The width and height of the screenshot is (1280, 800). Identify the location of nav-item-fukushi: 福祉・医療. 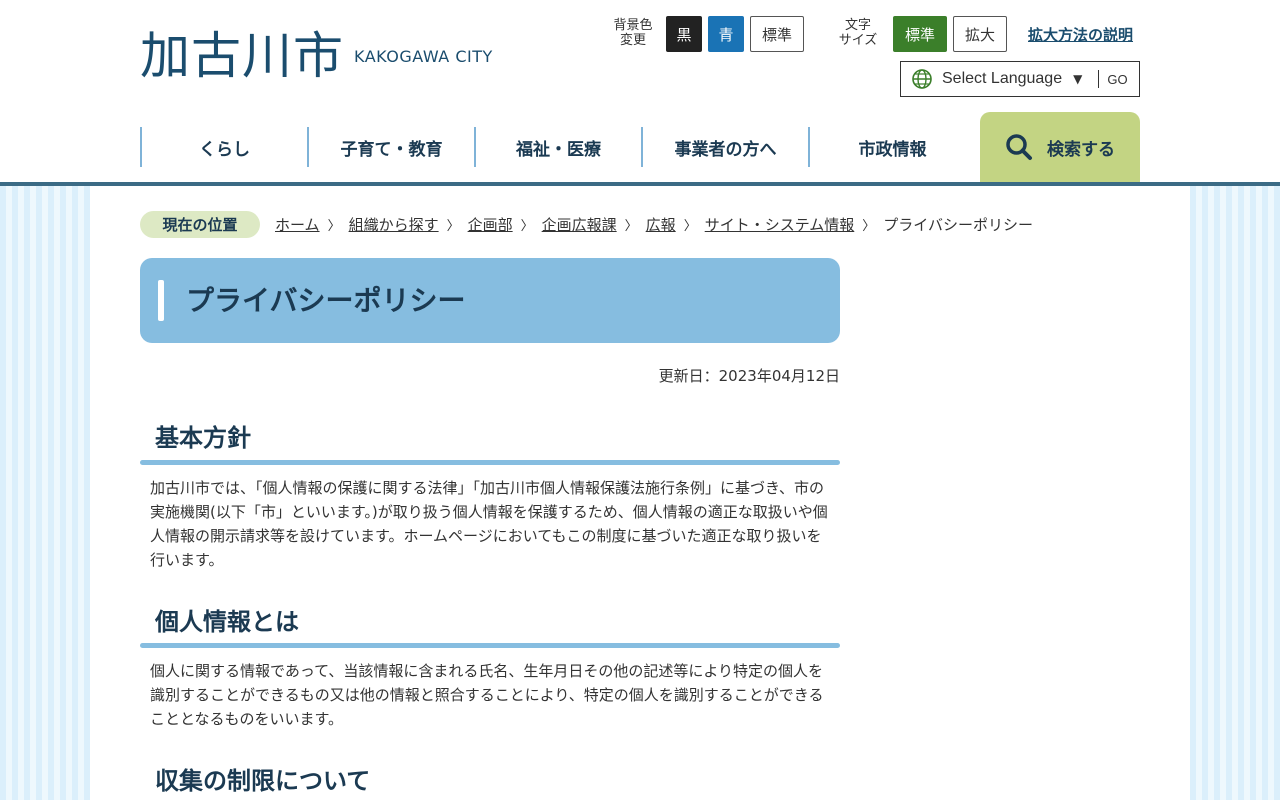
(557, 147).